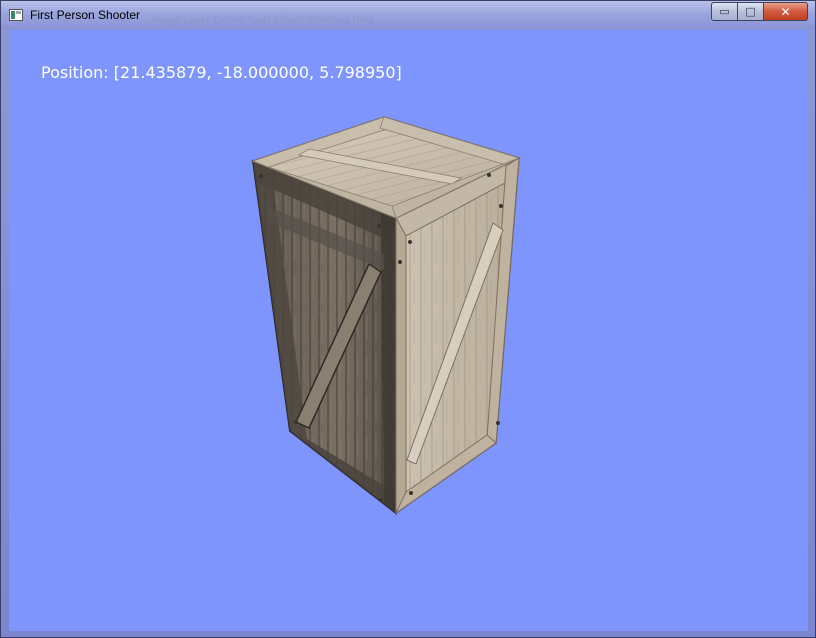 The width and height of the screenshot is (816, 638). I want to click on minimize-button: ▭, so click(724, 11).